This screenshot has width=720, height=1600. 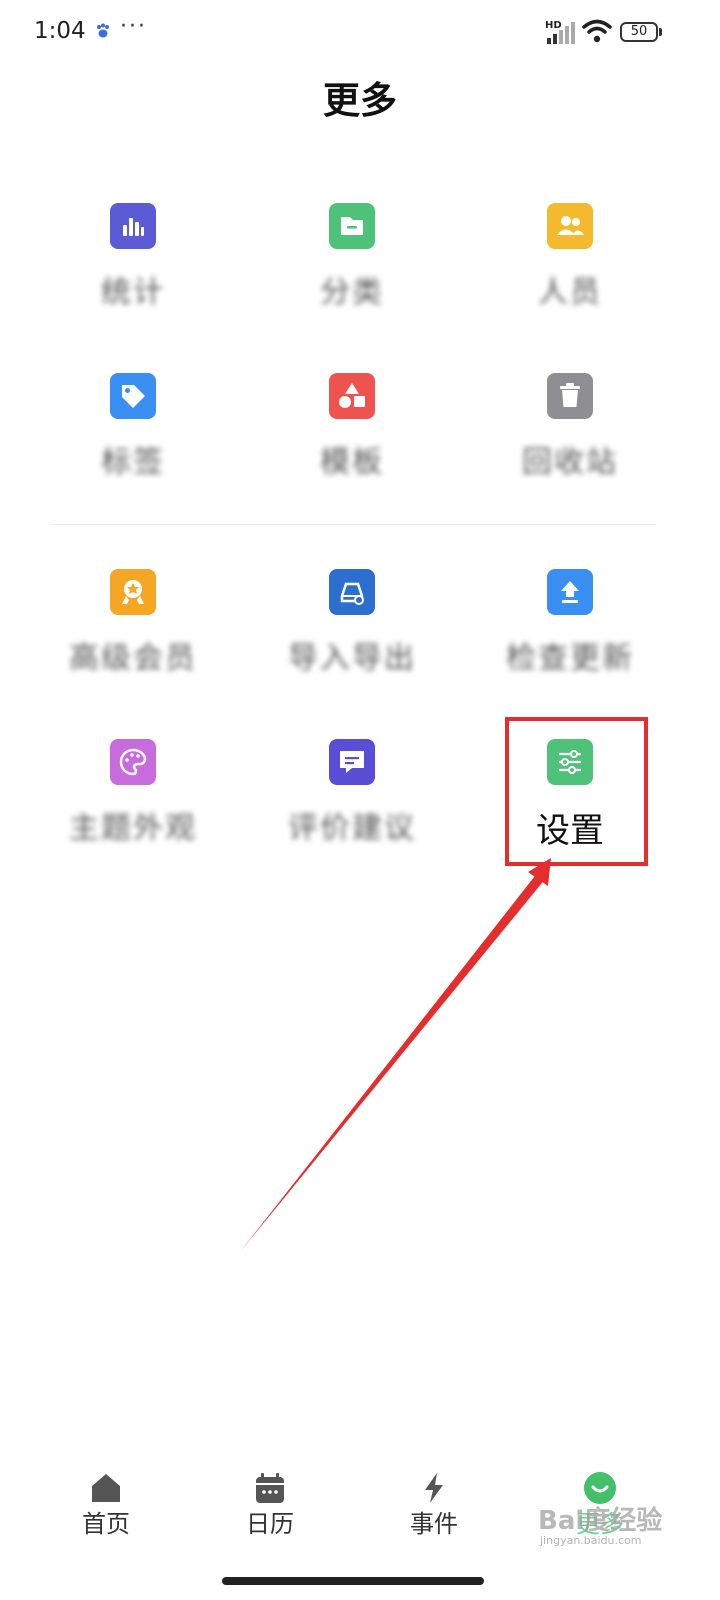 What do you see at coordinates (133, 634) in the screenshot?
I see `grid-item-premium: 高级会员` at bounding box center [133, 634].